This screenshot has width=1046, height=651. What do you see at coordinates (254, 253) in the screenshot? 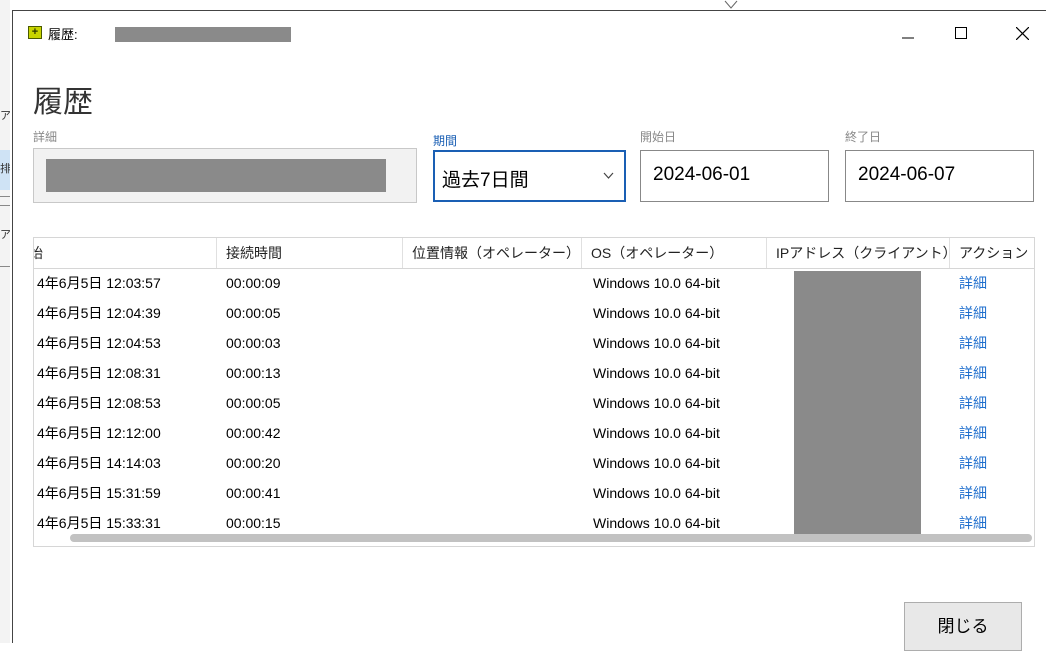
I see `column-header-duration: 接続時間` at bounding box center [254, 253].